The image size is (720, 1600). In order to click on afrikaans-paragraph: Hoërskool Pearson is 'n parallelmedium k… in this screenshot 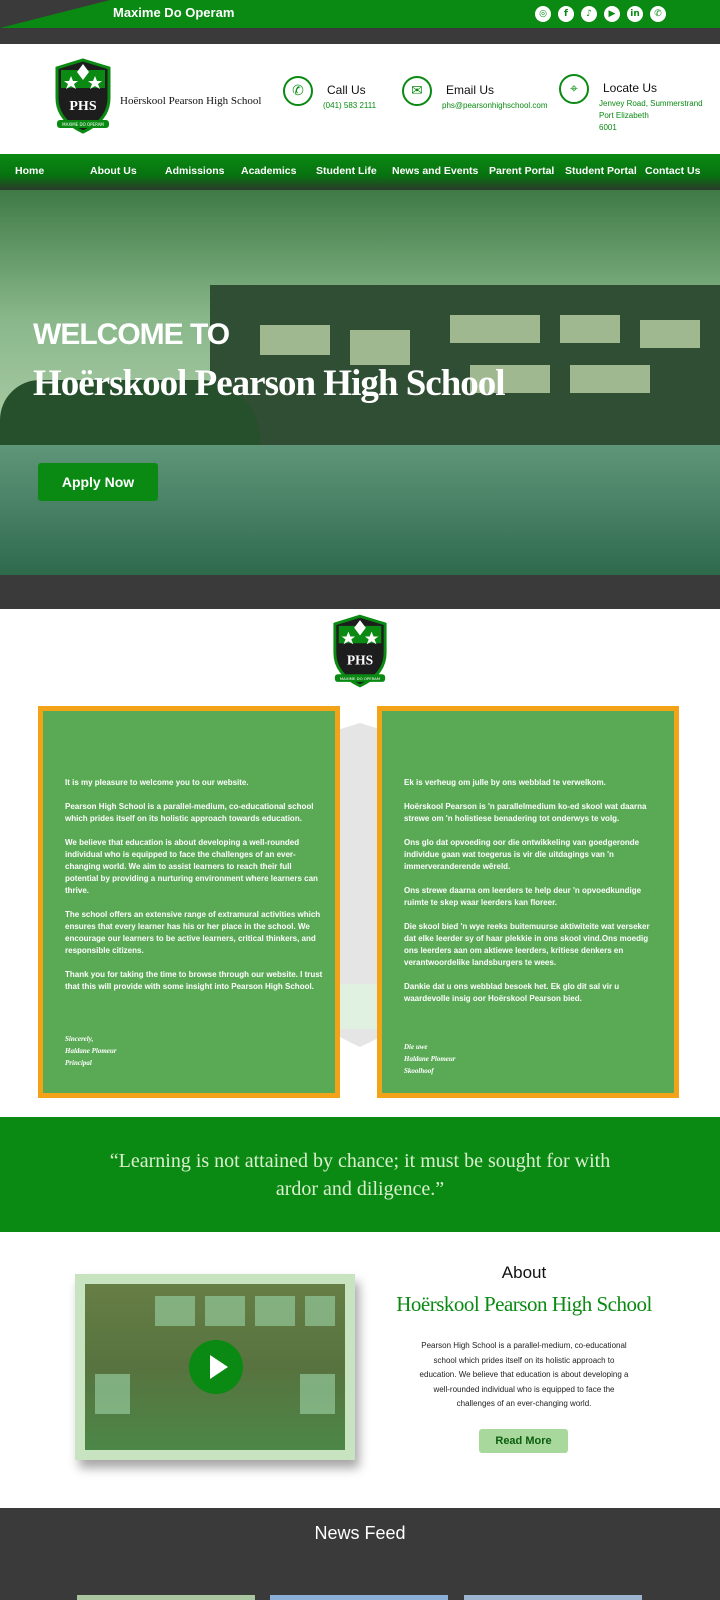, I will do `click(525, 812)`.